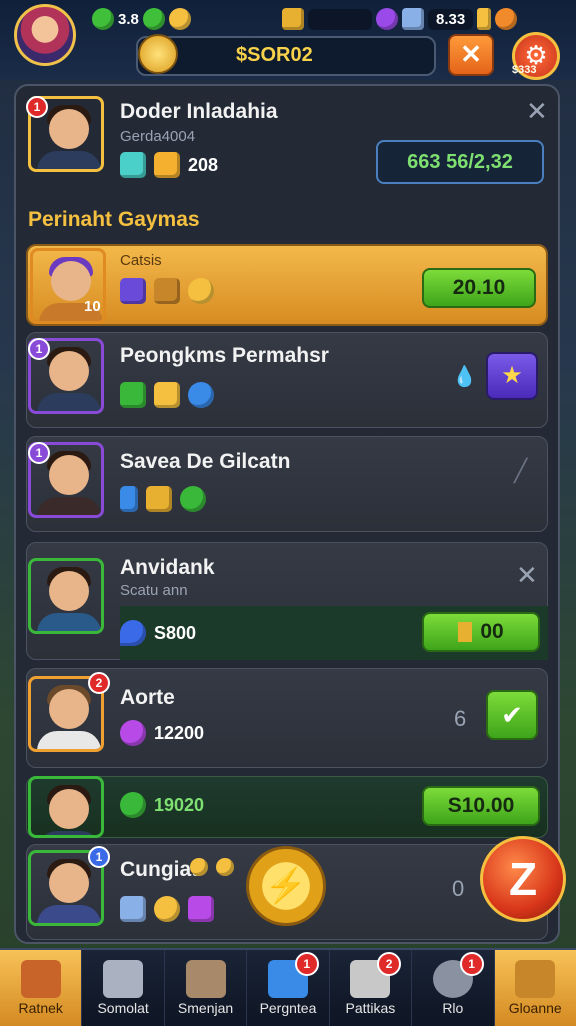 This screenshot has height=1026, width=576. I want to click on action-button: Z, so click(523, 879).